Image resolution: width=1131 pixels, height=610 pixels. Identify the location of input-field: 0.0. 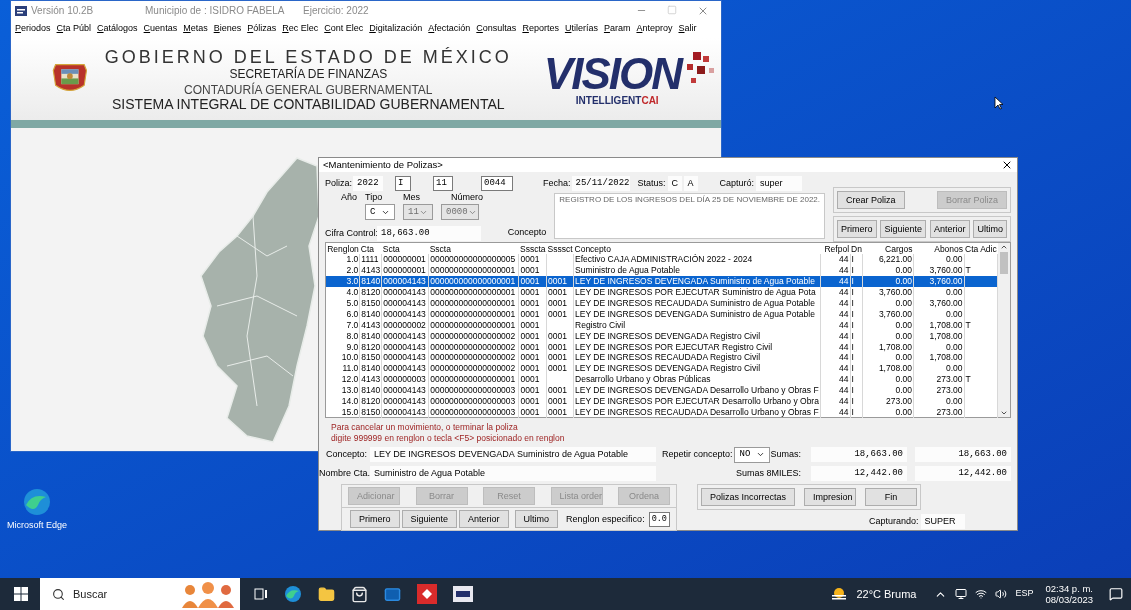
(659, 519).